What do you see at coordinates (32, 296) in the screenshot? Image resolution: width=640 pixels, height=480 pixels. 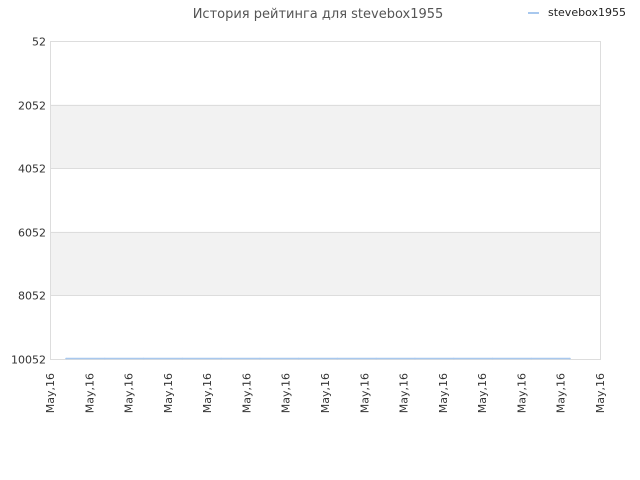 I see `y-tick-label: 8052` at bounding box center [32, 296].